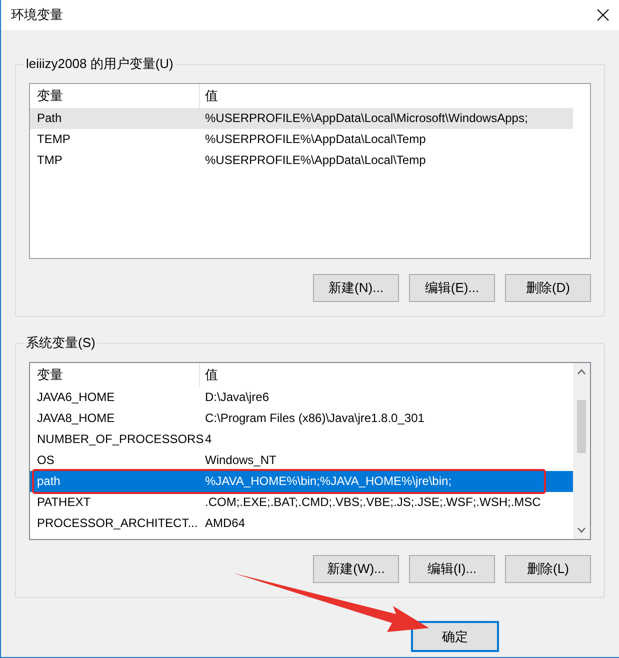 This screenshot has width=619, height=658. Describe the element at coordinates (61, 343) in the screenshot. I see `group-title: 系统变量(S)` at that location.